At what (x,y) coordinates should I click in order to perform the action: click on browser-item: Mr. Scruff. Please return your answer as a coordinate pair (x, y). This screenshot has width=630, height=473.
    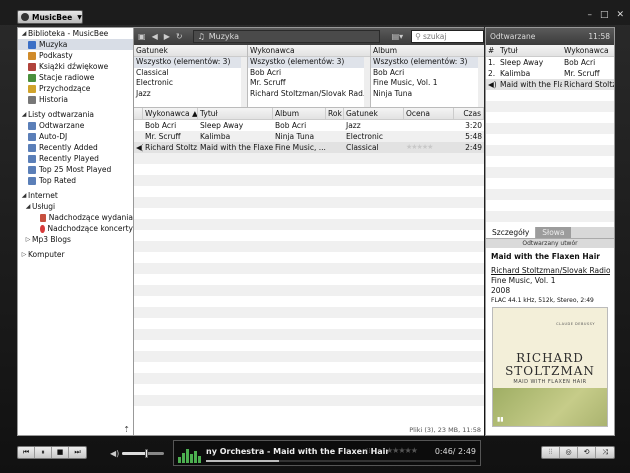
    Looking at the image, I should click on (309, 83).